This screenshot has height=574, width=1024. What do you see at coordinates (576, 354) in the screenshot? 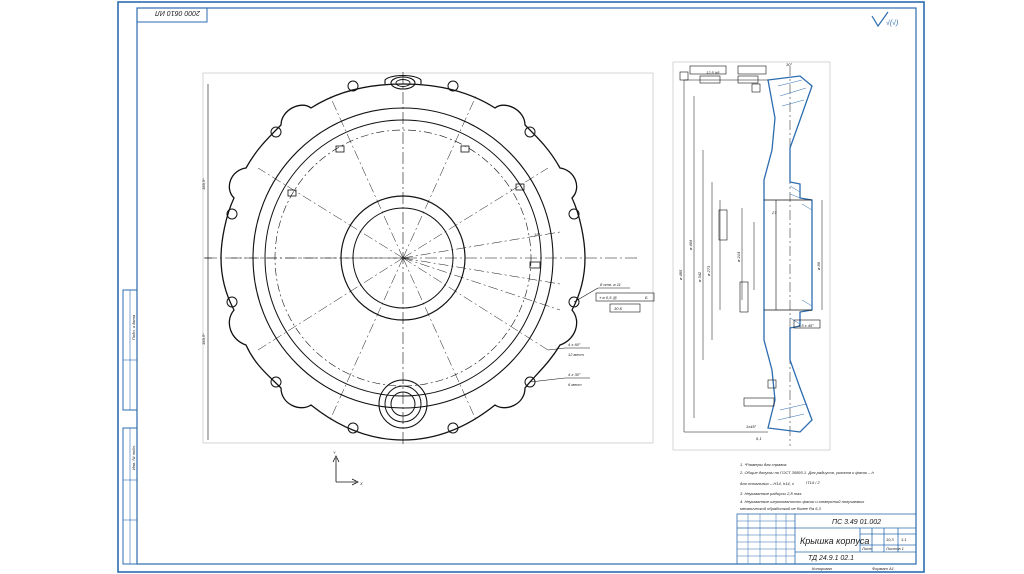
I see `angle-callout-1-note: 12 мест` at bounding box center [576, 354].